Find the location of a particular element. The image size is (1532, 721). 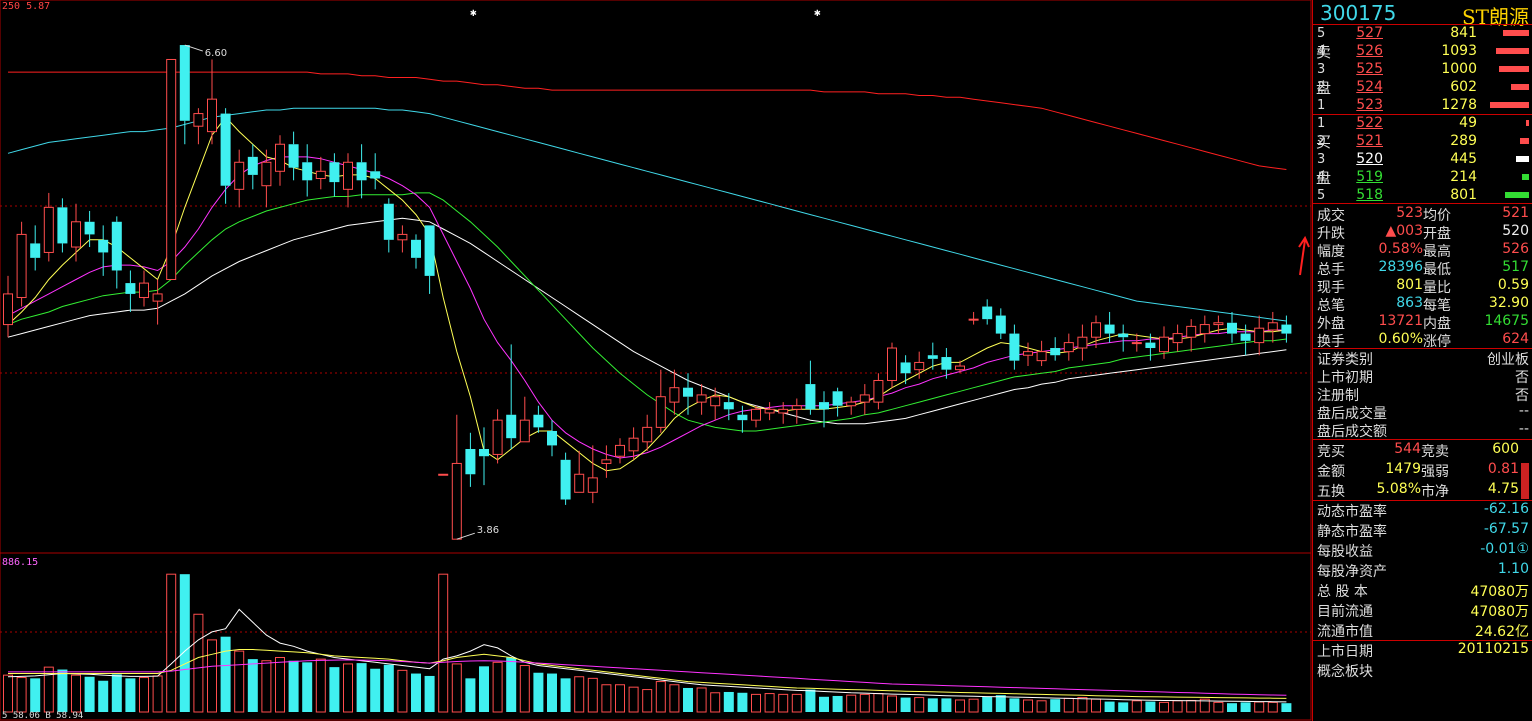

info-value: 创业板 is located at coordinates (1508, 360).